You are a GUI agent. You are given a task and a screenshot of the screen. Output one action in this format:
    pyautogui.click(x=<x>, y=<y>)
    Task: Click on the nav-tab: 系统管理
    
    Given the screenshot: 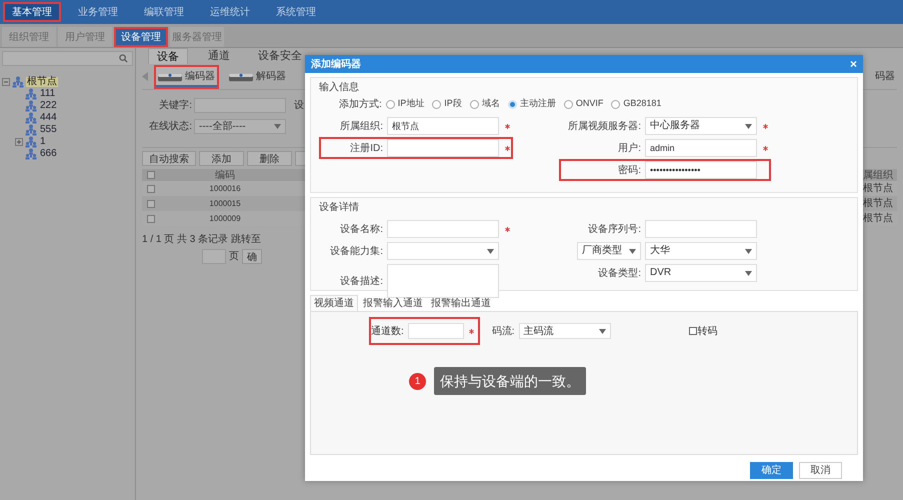 What is the action you would take?
    pyautogui.click(x=296, y=12)
    